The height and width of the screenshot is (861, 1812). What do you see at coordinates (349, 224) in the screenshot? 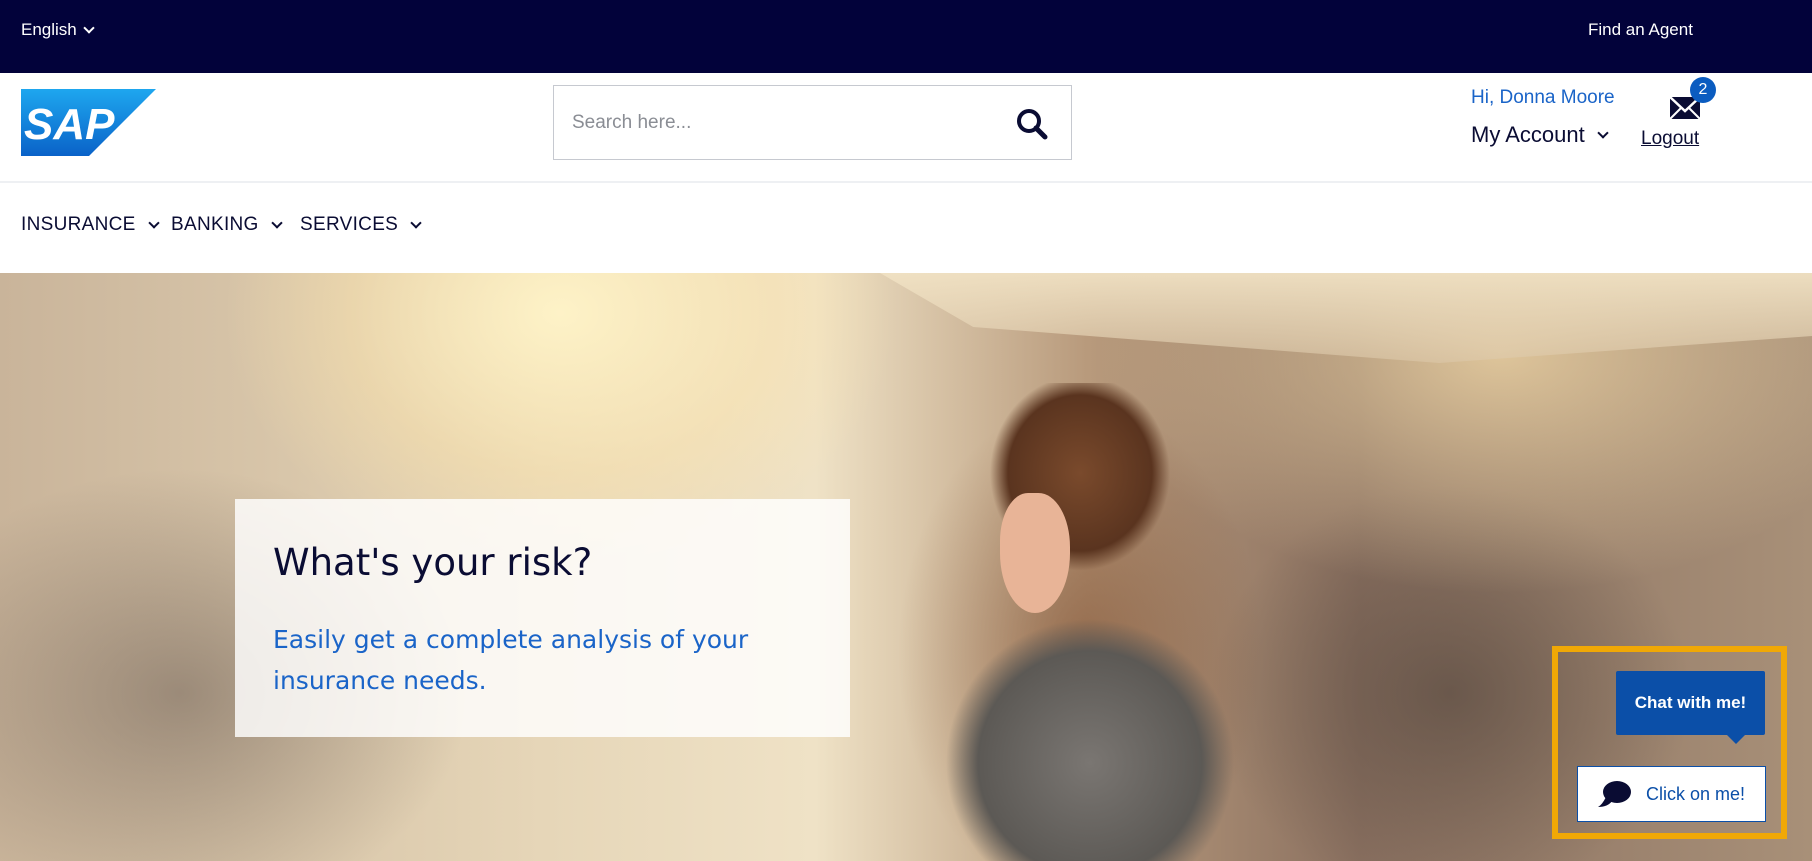
I see `nav-item-label: SERVICES` at bounding box center [349, 224].